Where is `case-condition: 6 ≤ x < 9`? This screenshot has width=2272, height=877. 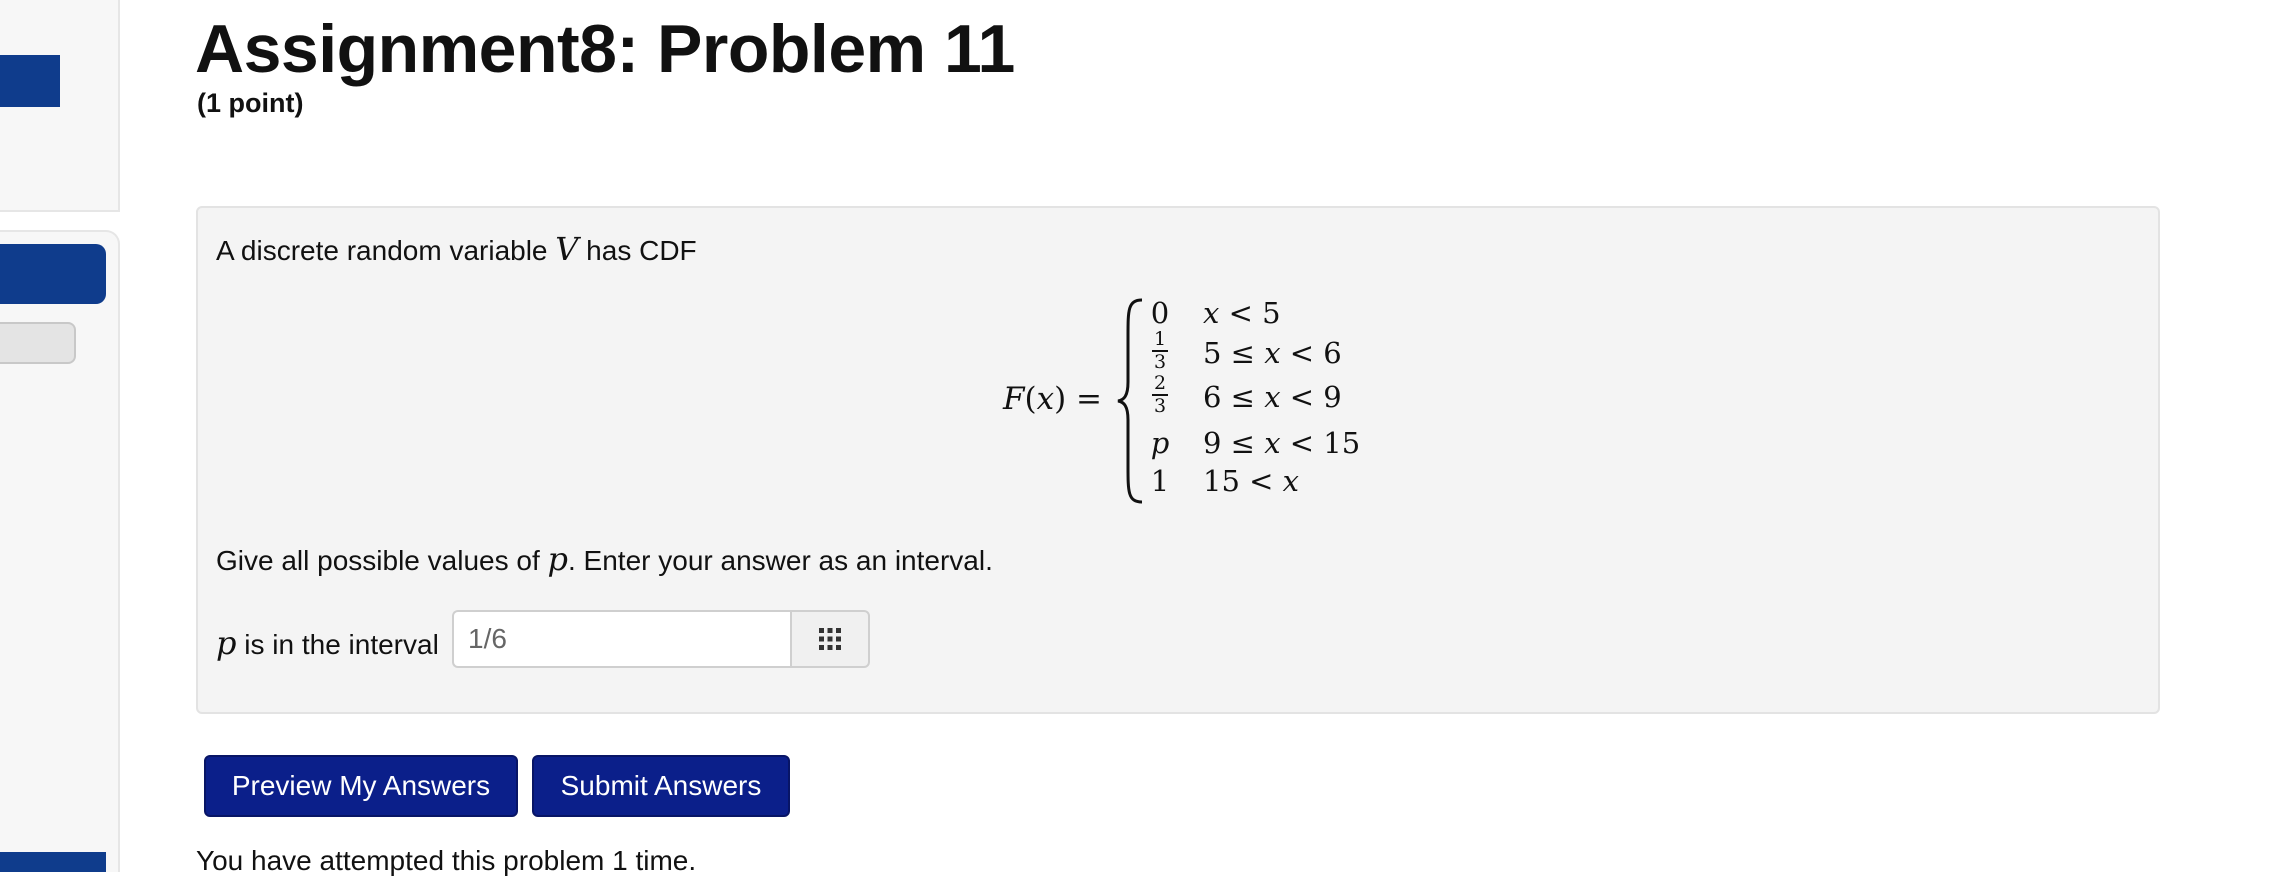
case-condition: 6 ≤ x < 9 is located at coordinates (1272, 397).